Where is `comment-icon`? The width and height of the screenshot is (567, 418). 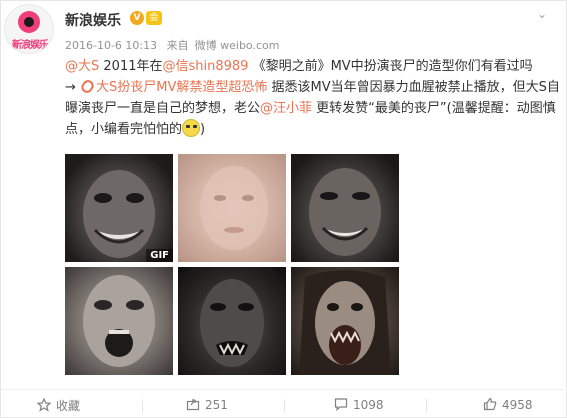 comment-icon is located at coordinates (341, 404).